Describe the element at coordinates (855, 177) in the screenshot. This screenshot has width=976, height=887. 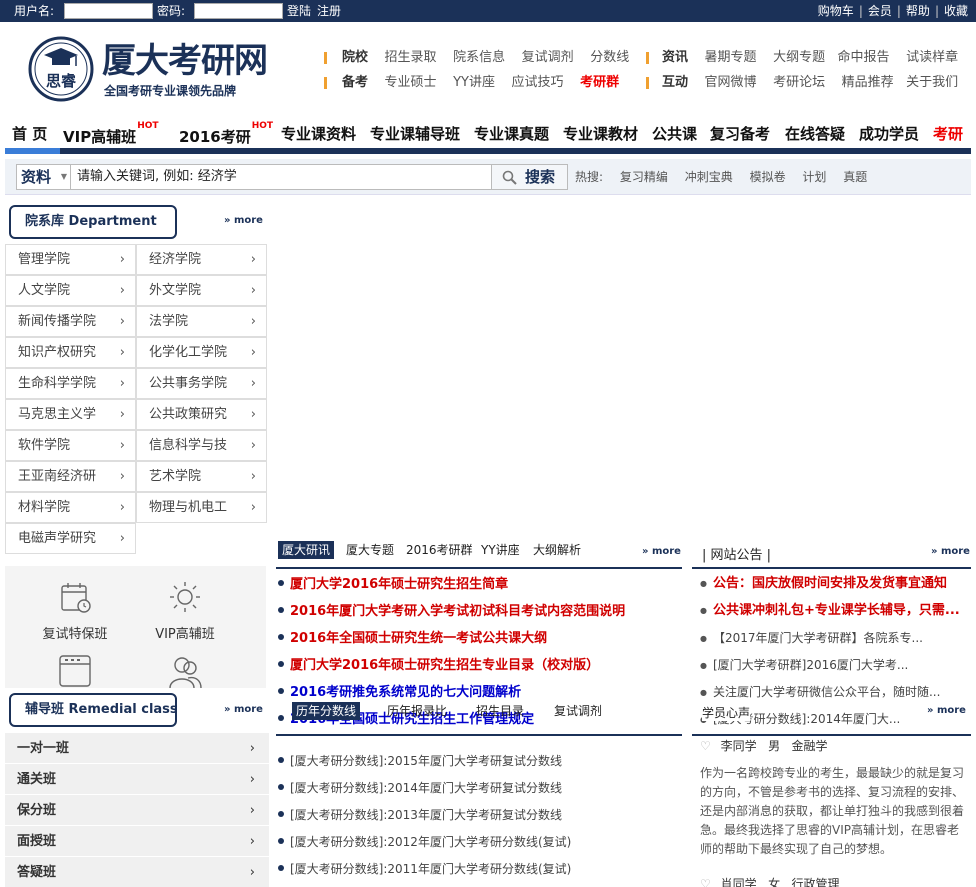
I see `hot-term: 真题` at that location.